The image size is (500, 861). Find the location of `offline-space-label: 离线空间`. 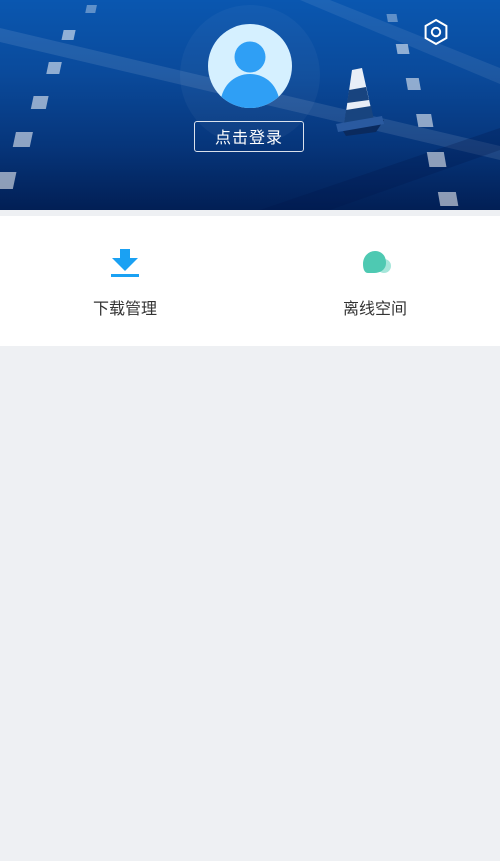

offline-space-label: 离线空间 is located at coordinates (374, 308).